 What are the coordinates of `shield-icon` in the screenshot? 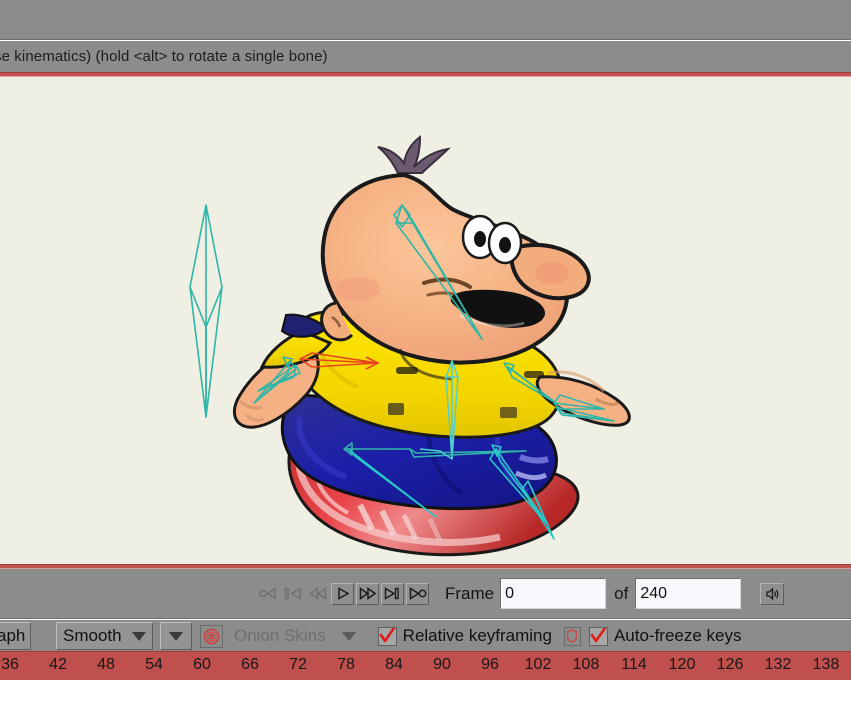 It's located at (572, 636).